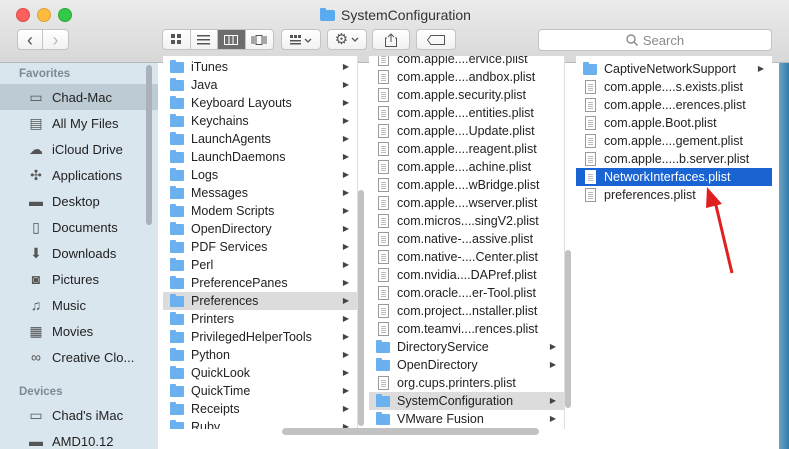 The height and width of the screenshot is (449, 789). I want to click on arrow-shaft, so click(723, 235).